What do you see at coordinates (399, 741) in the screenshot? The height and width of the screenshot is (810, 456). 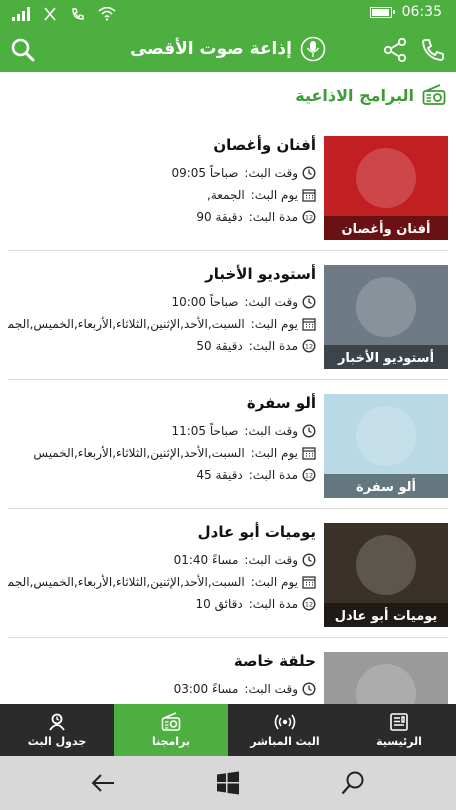 I see `nav-home-label: الرئيسية` at bounding box center [399, 741].